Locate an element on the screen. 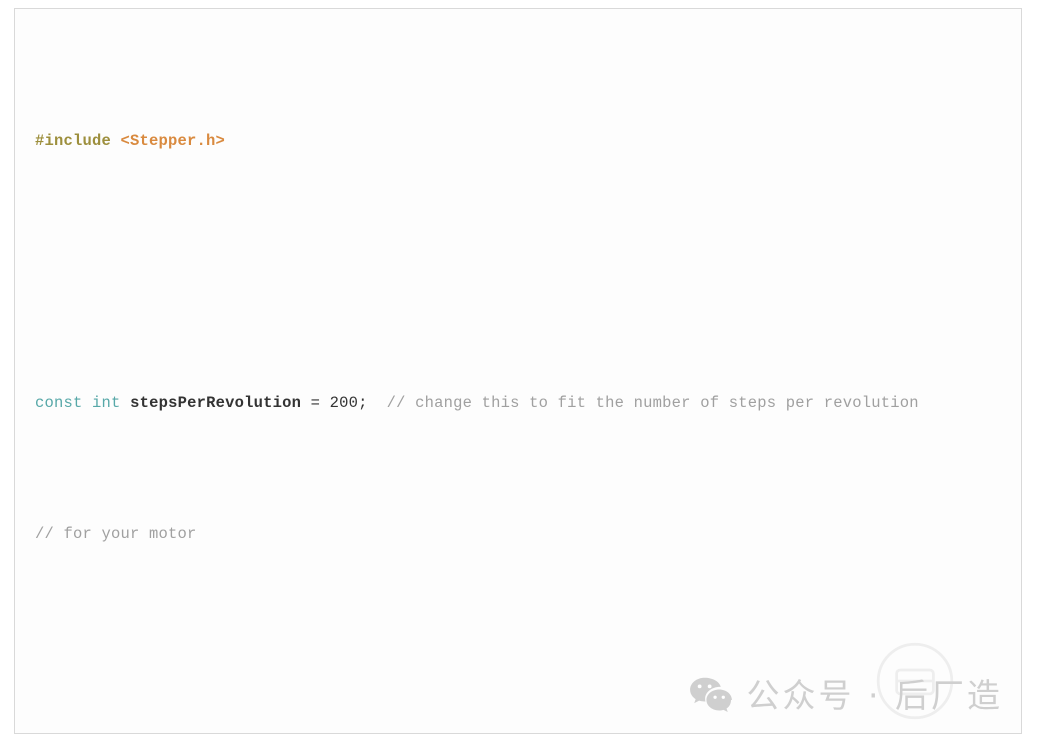 This screenshot has width=1051, height=744. token-keyword-int: int is located at coordinates (106, 402).